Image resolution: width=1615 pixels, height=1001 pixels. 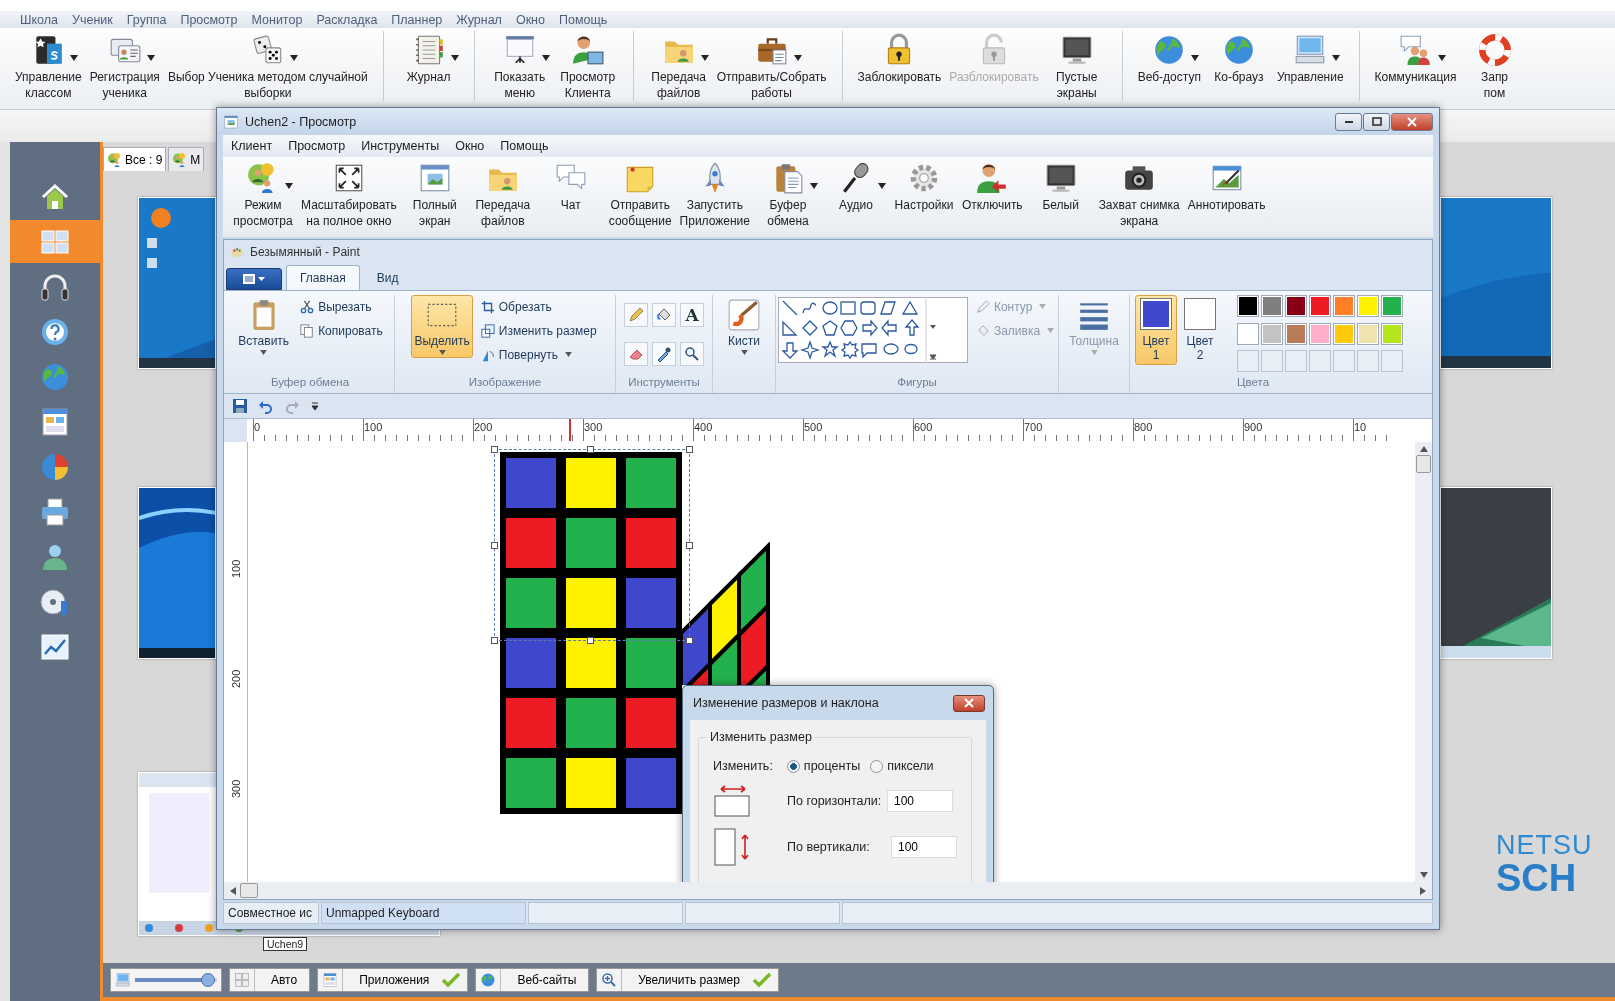 What do you see at coordinates (254, 279) in the screenshot?
I see `file-menu-button` at bounding box center [254, 279].